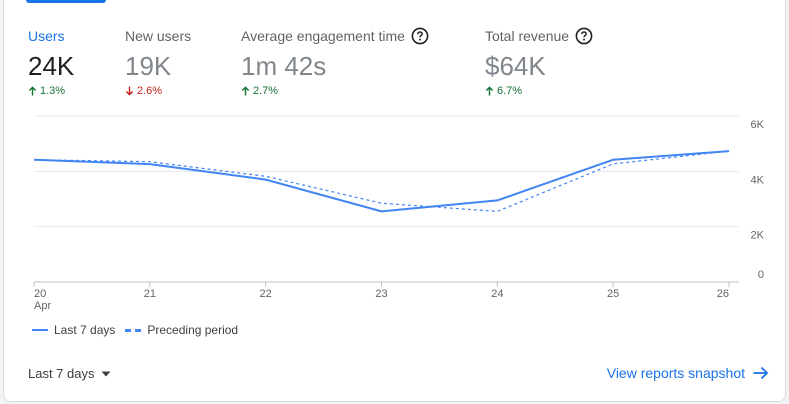  I want to click on metric-label-text: New users, so click(158, 36).